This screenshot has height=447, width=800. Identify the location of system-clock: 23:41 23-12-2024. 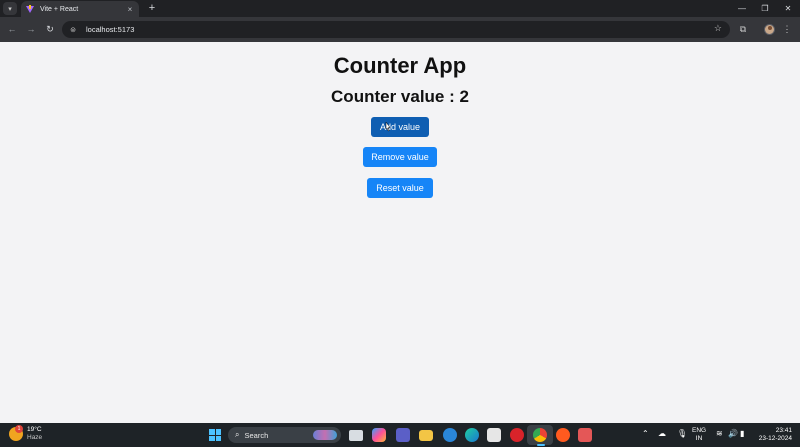
(774, 435).